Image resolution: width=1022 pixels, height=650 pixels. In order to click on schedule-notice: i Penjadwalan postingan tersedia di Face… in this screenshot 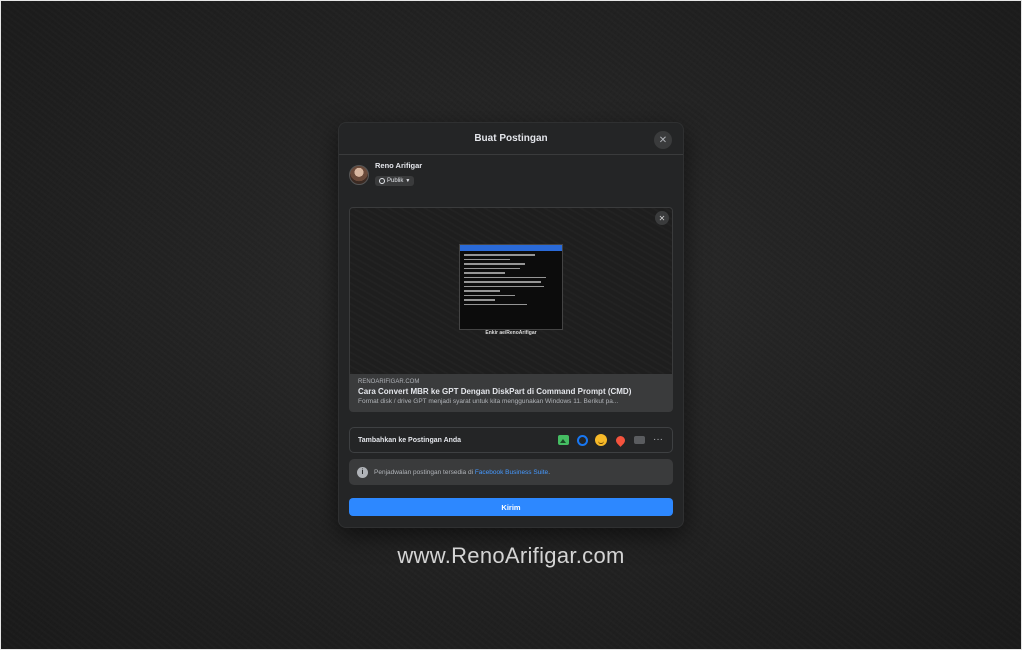, I will do `click(511, 472)`.